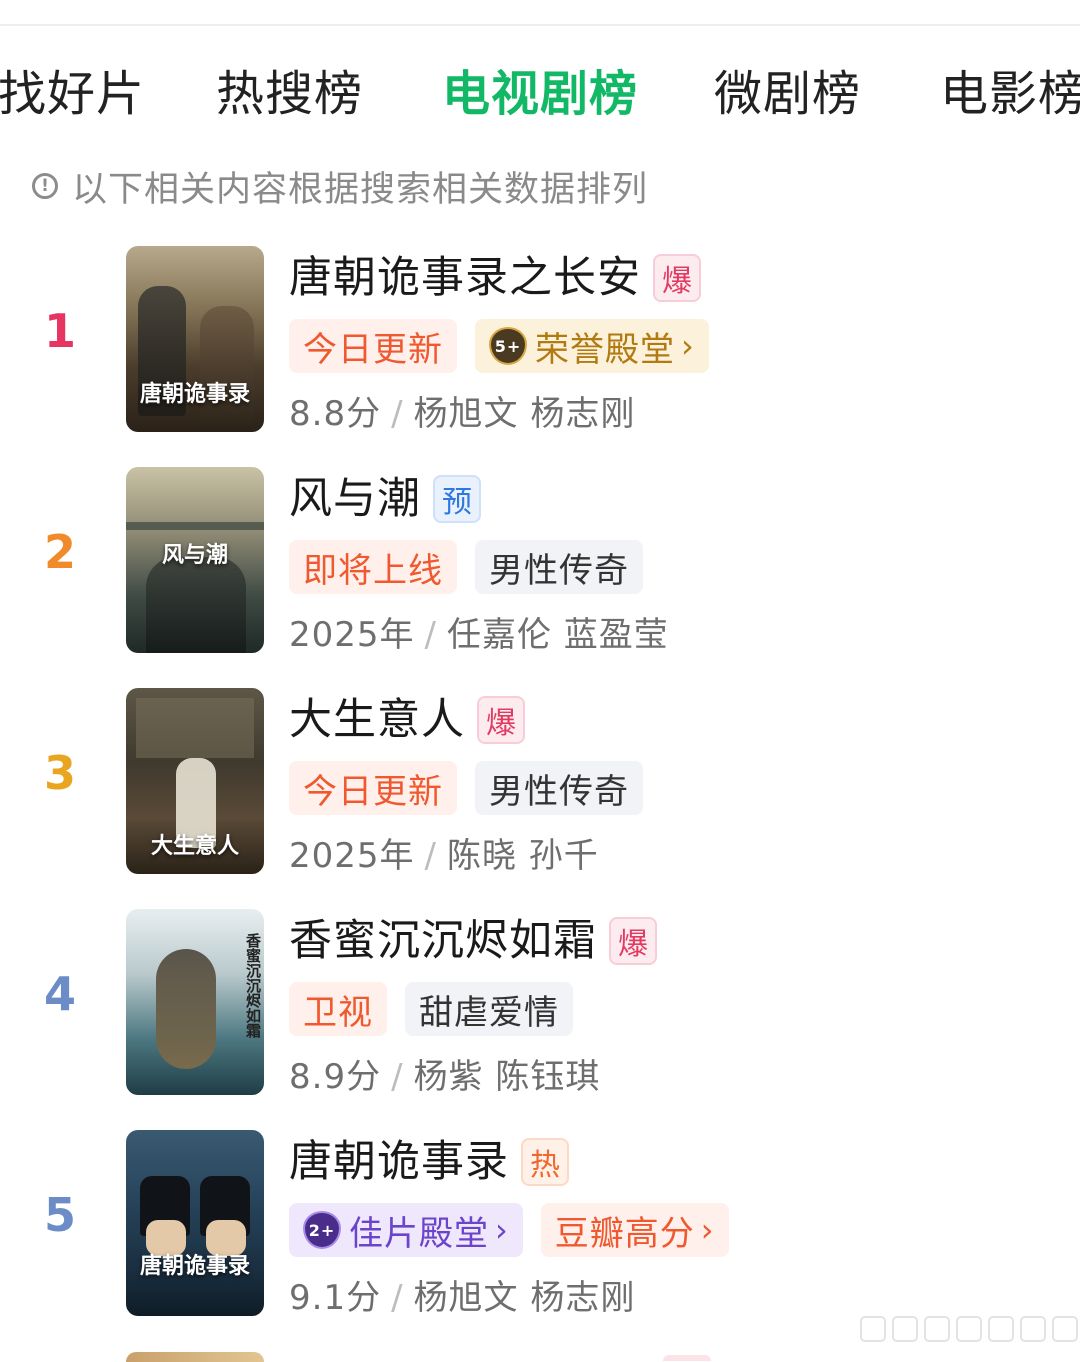 Image resolution: width=1080 pixels, height=1362 pixels. What do you see at coordinates (399, 1162) in the screenshot?
I see `show-title: 唐朝诡事录` at bounding box center [399, 1162].